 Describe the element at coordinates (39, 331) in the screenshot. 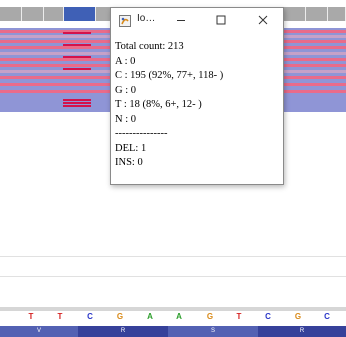

I see `amino-acid-cell: V` at that location.